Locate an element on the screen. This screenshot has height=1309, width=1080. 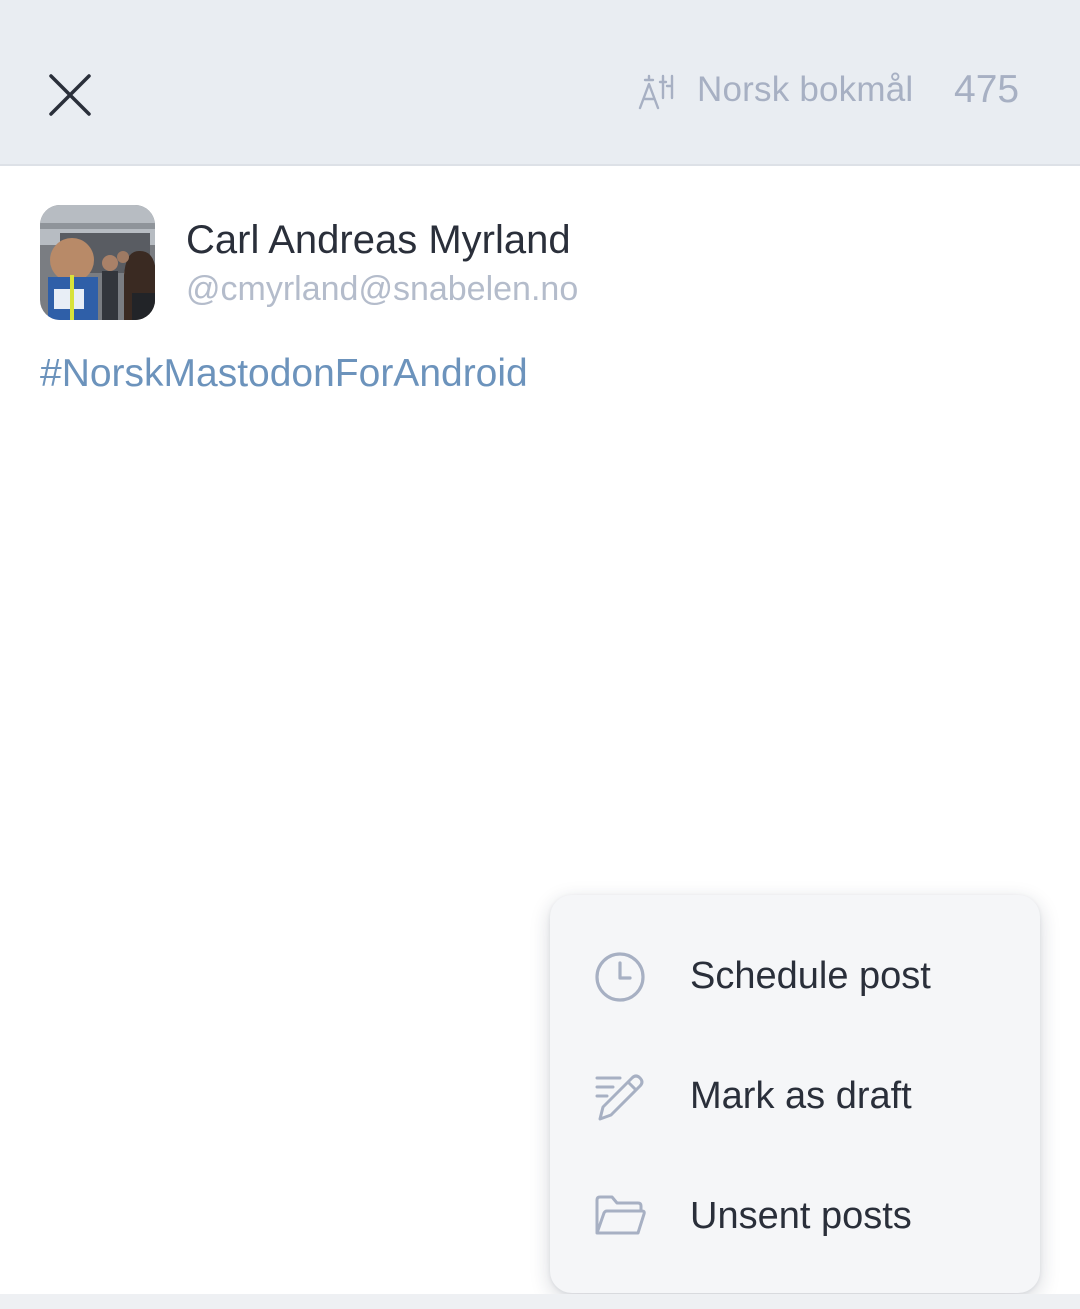
close-button is located at coordinates (70, 95).